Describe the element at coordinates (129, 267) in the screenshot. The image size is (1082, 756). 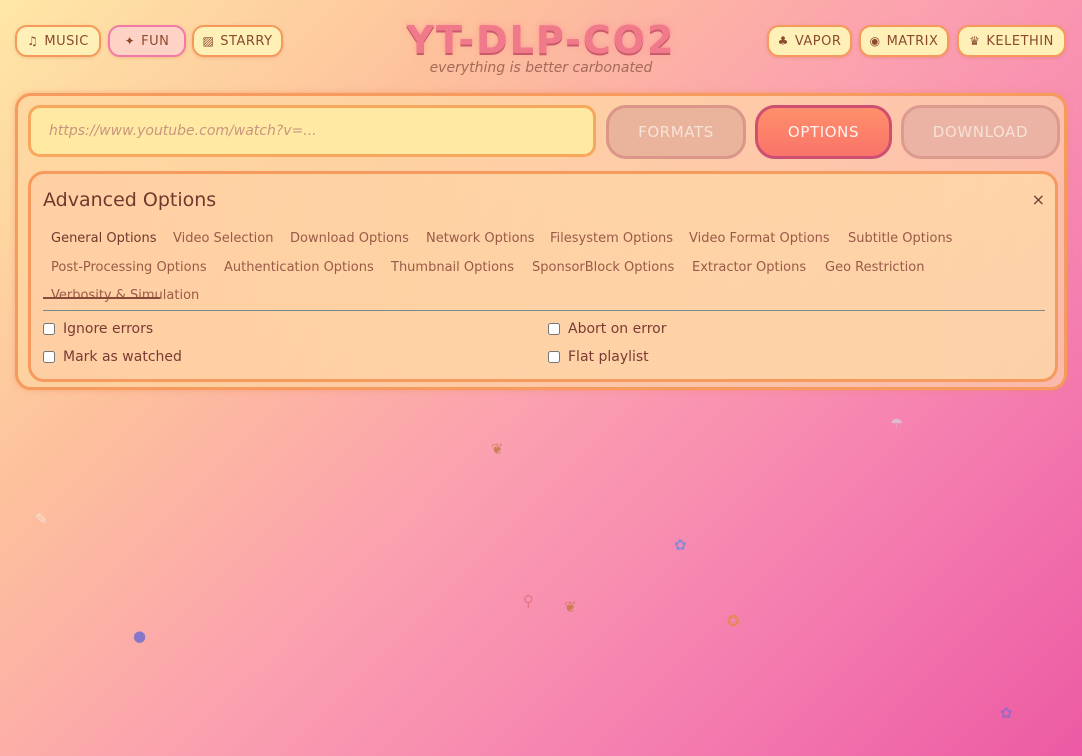
I see `tab-post-processing-options: Post-Processing Options` at that location.